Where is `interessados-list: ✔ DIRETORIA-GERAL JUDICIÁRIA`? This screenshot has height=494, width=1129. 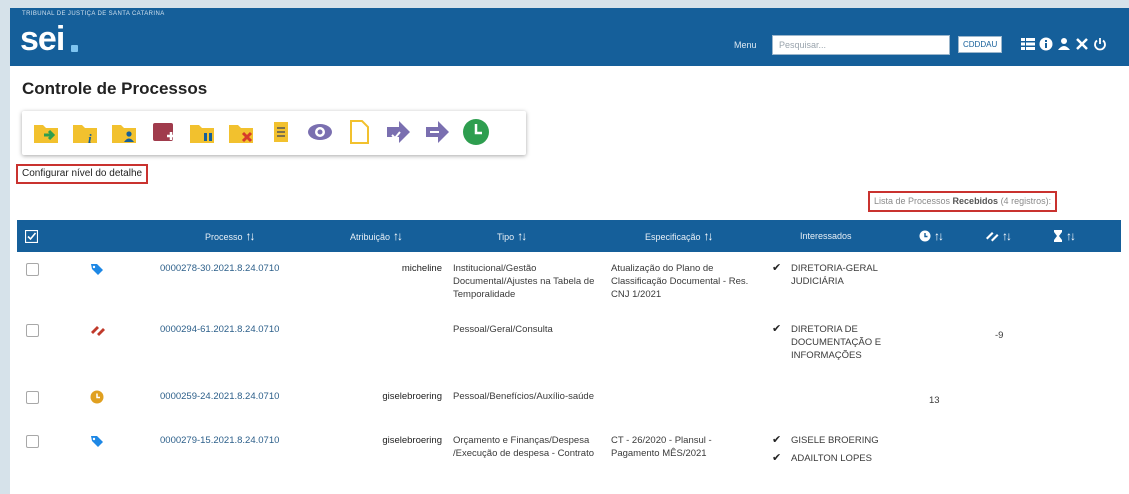 interessados-list: ✔ DIRETORIA-GERAL JUDICIÁRIA is located at coordinates (839, 277).